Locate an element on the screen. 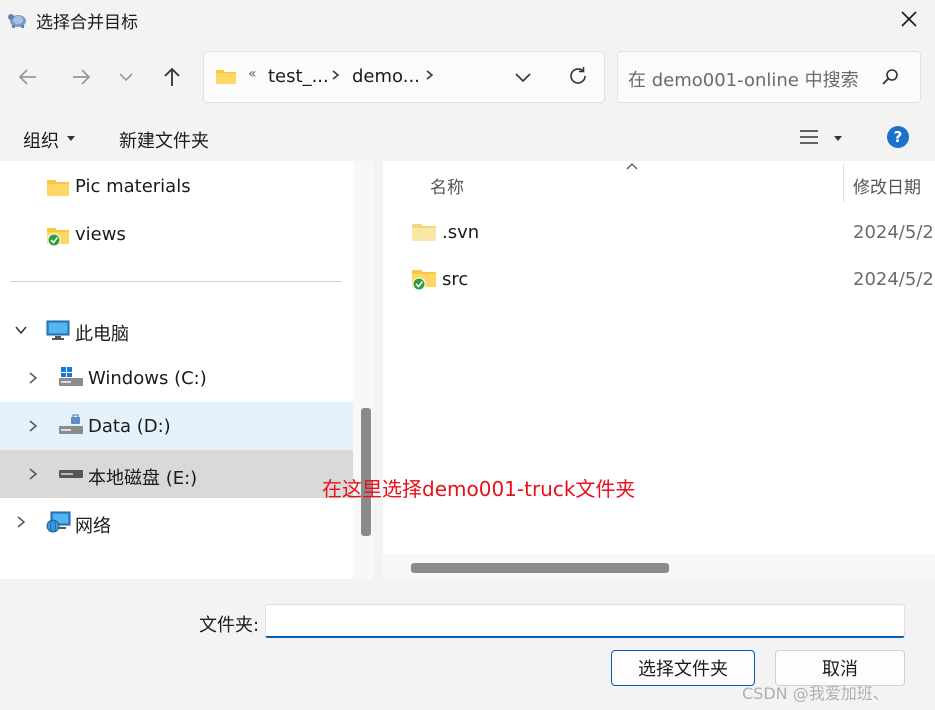 This screenshot has width=935, height=710. sort-ascending-icon is located at coordinates (632, 166).